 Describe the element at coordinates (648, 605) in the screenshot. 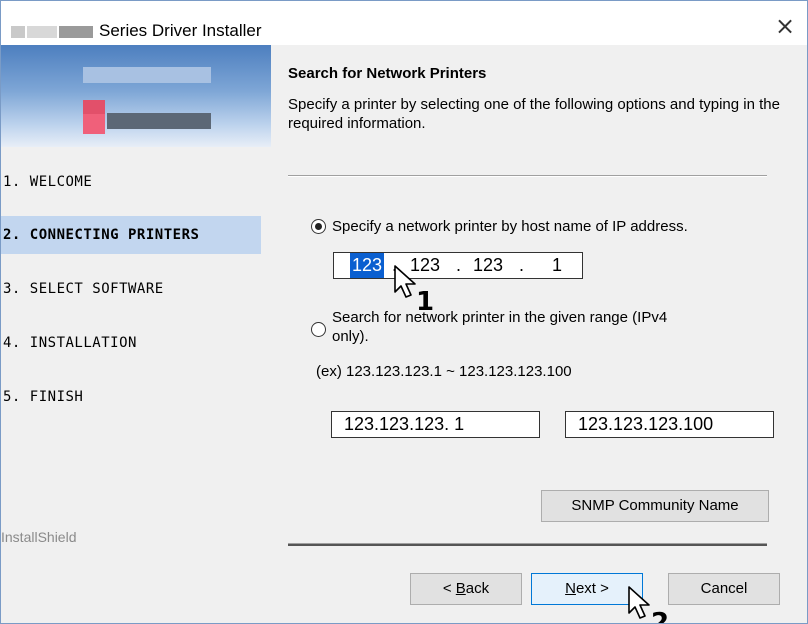

I see `mouse-cursor-icon: 2` at that location.